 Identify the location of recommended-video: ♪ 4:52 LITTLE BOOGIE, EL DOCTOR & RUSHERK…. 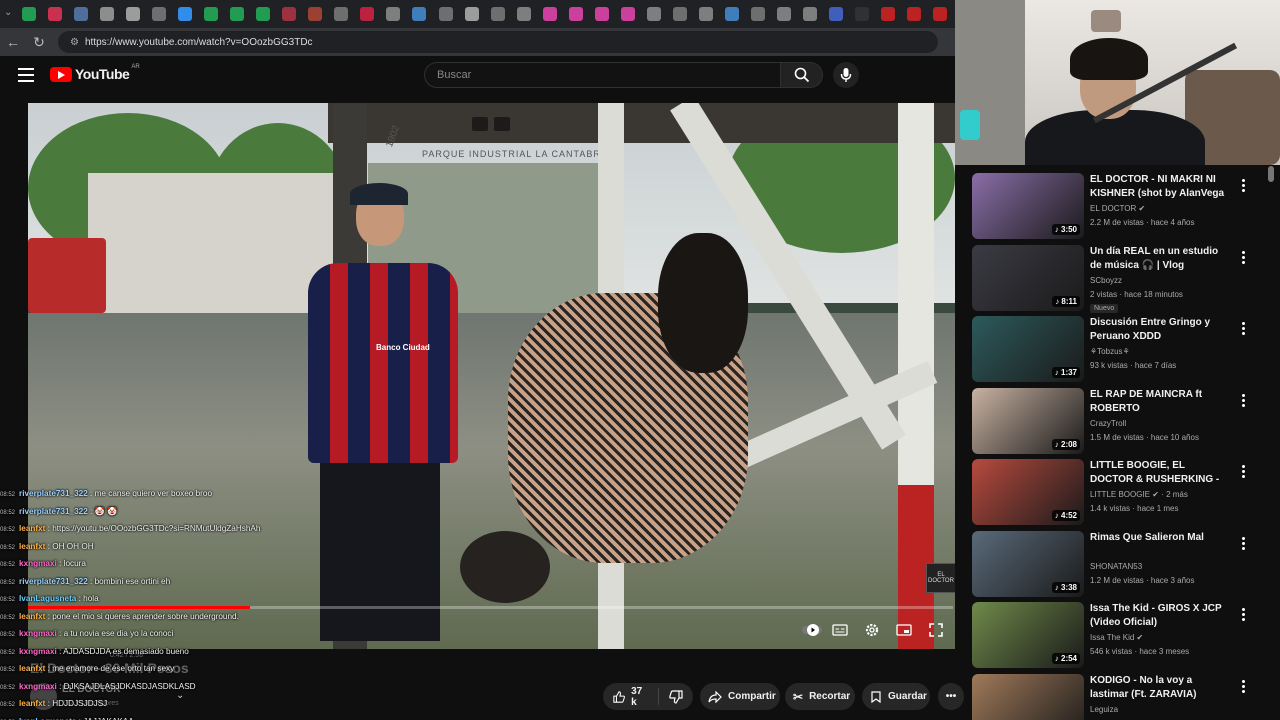
(1122, 492).